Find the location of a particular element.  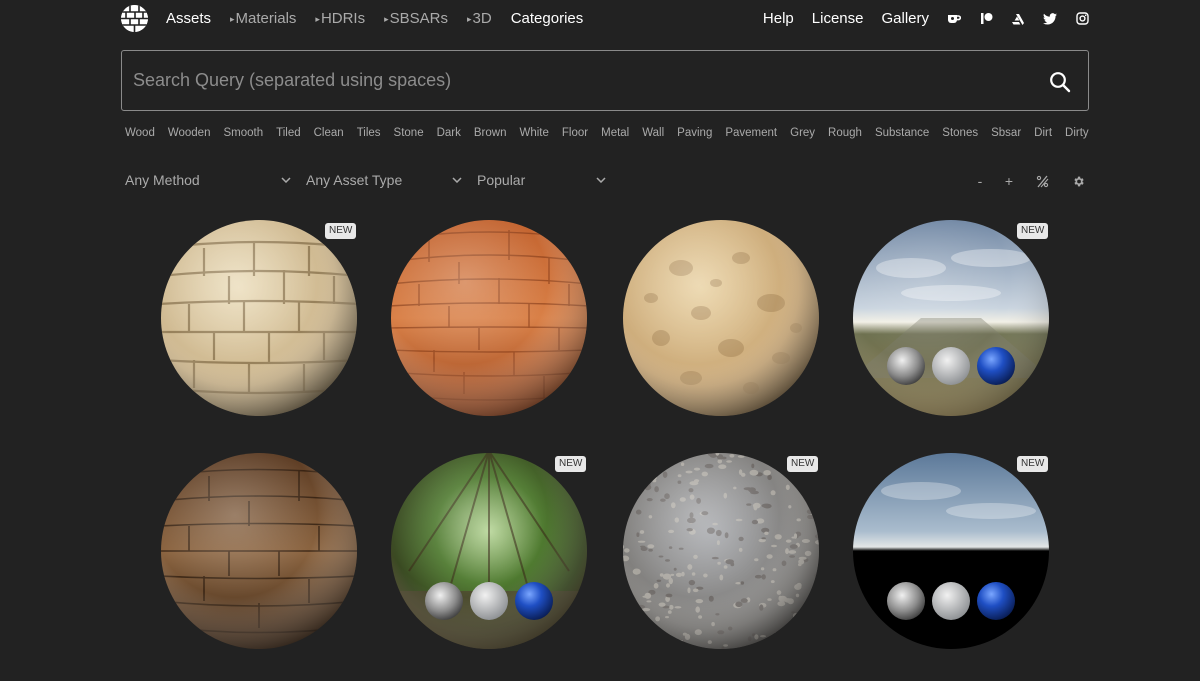

tag-dark: Dark is located at coordinates (449, 133).